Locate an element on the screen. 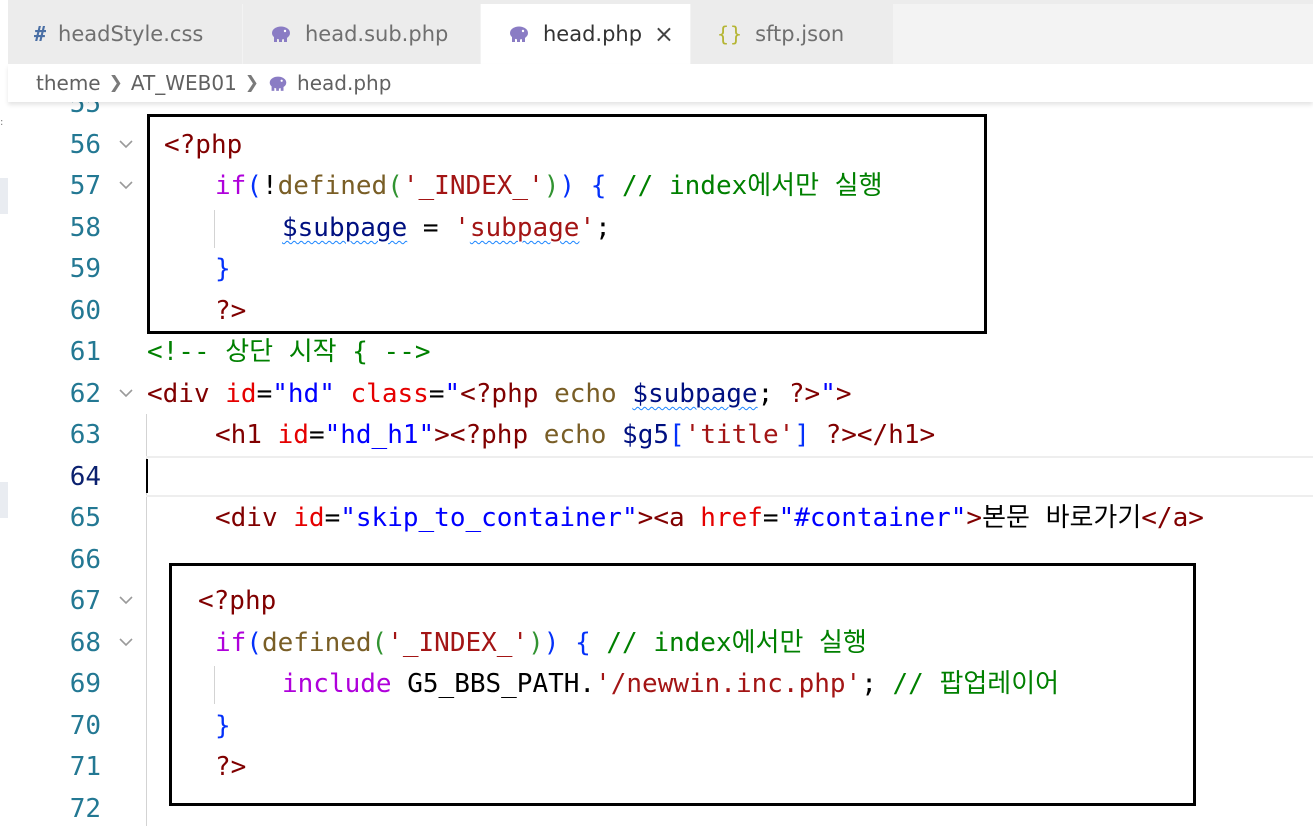 This screenshot has width=1313, height=826. json-file-icon: {} is located at coordinates (730, 34).